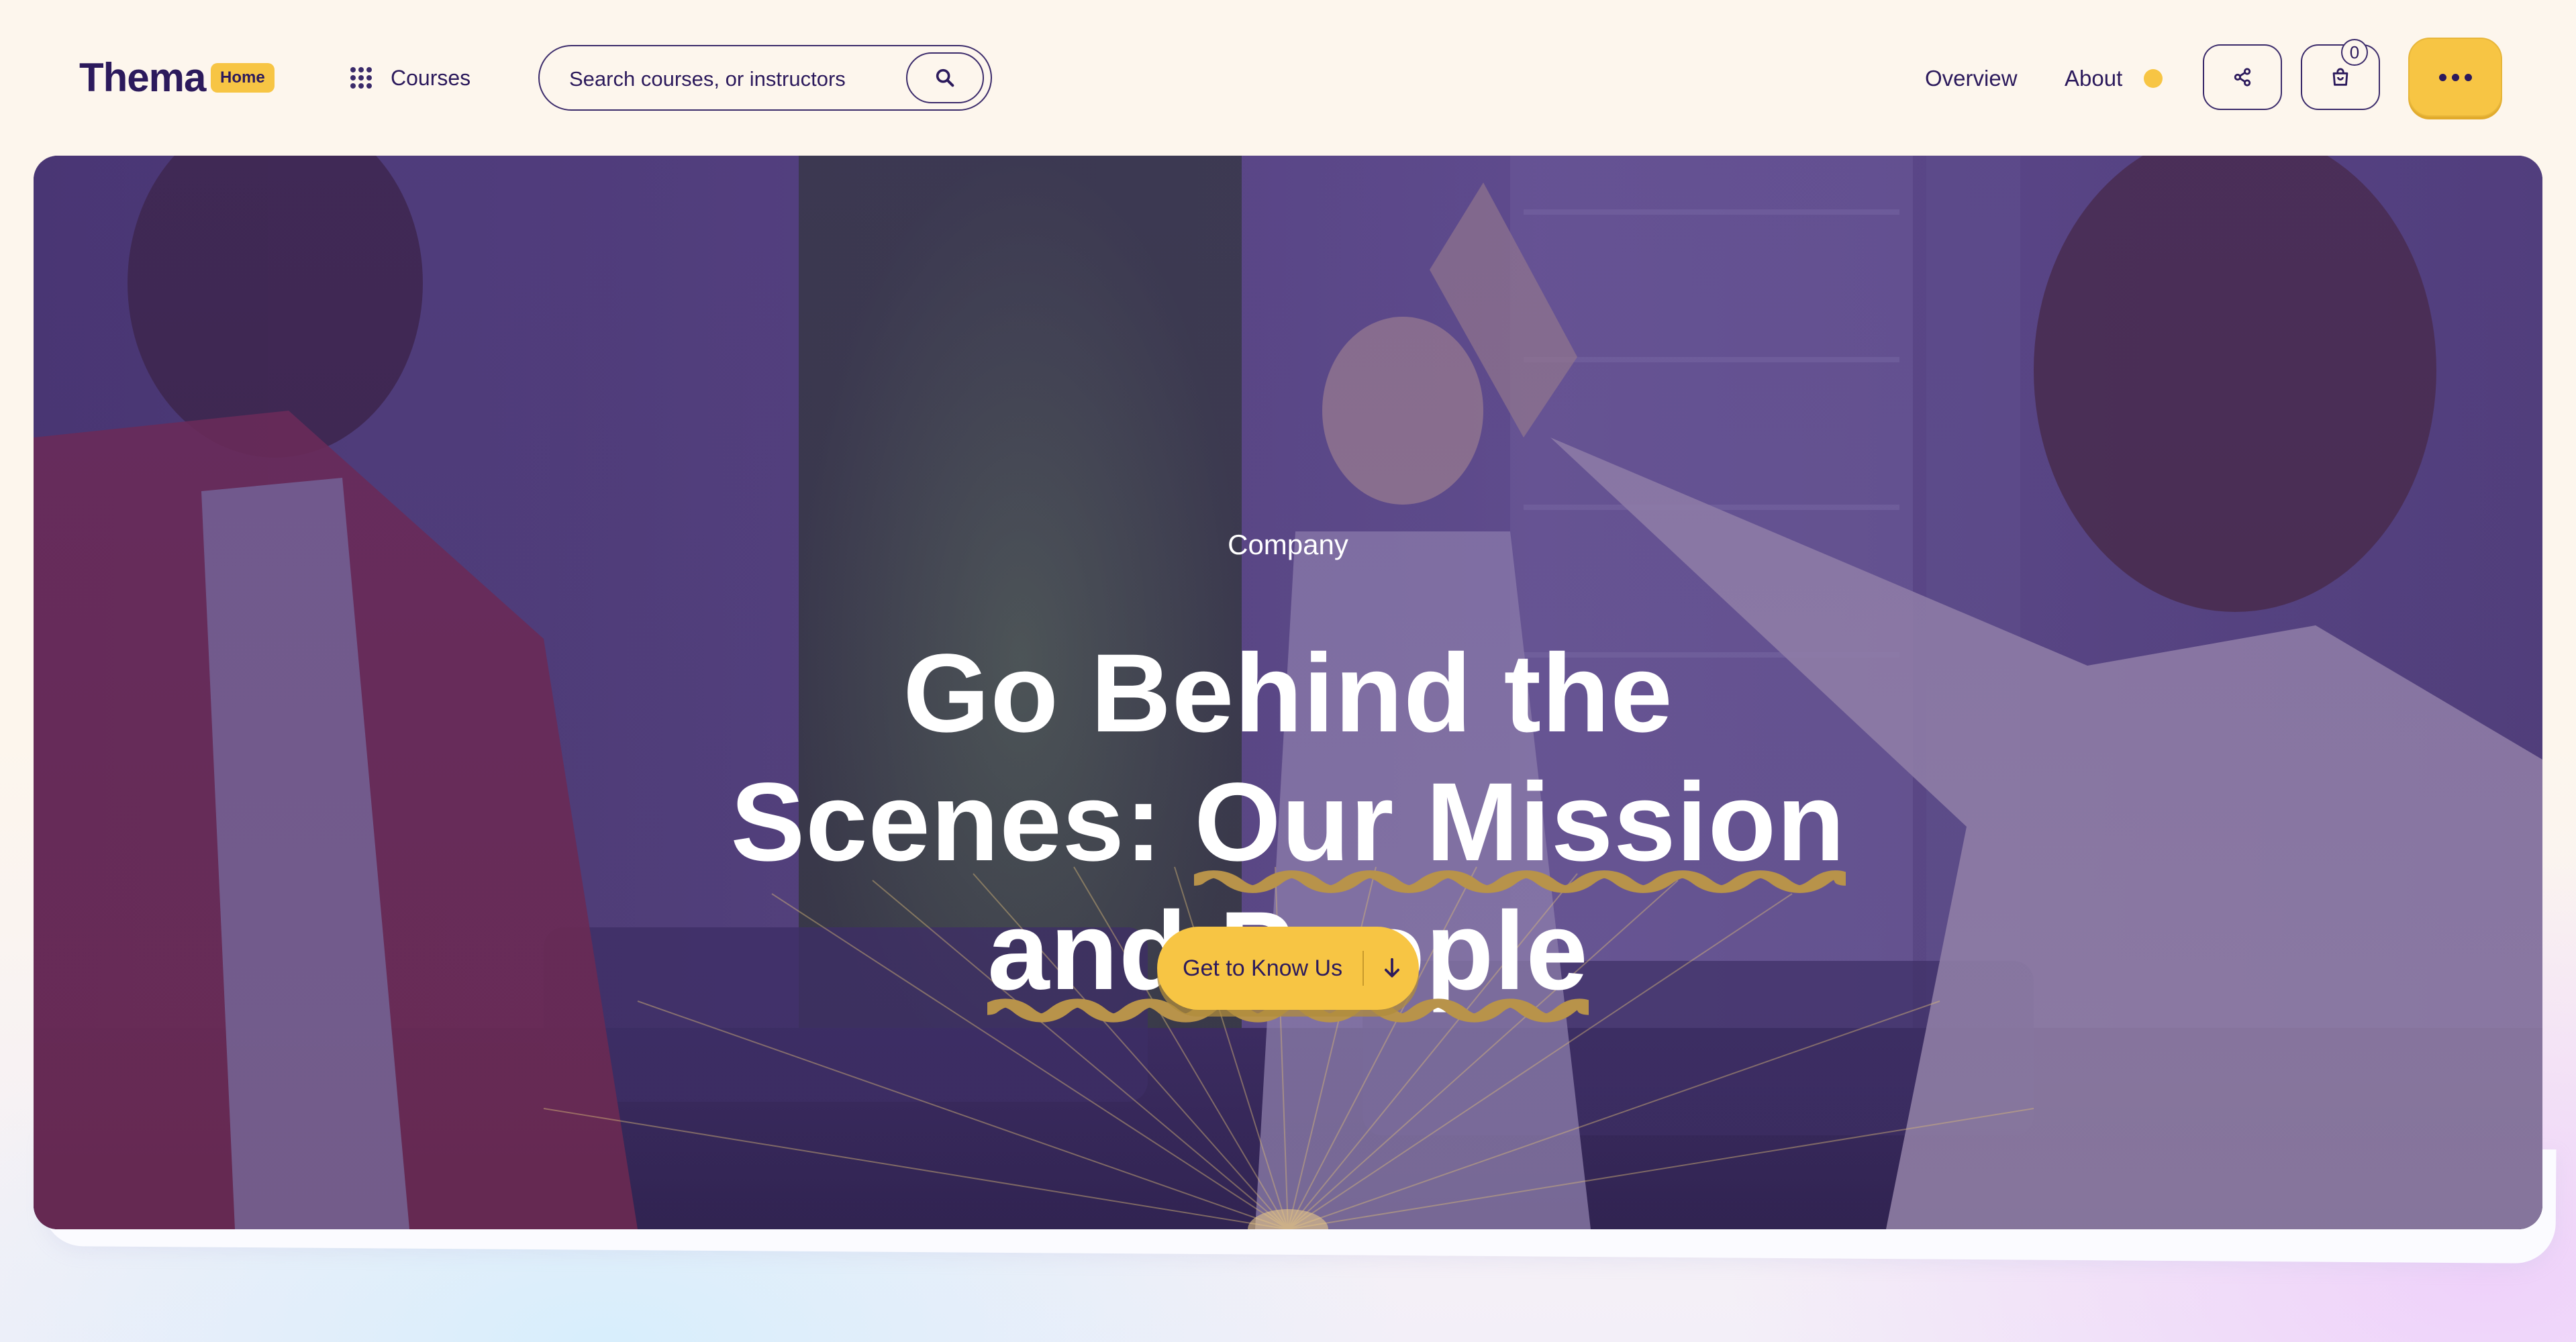  I want to click on nav-about: About, so click(2093, 78).